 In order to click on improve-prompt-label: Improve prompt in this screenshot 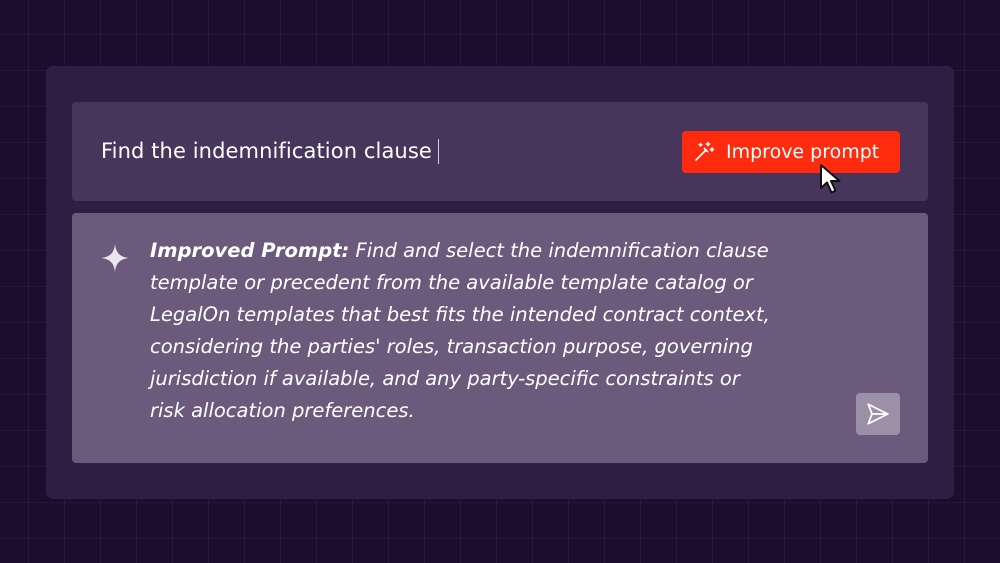, I will do `click(803, 152)`.